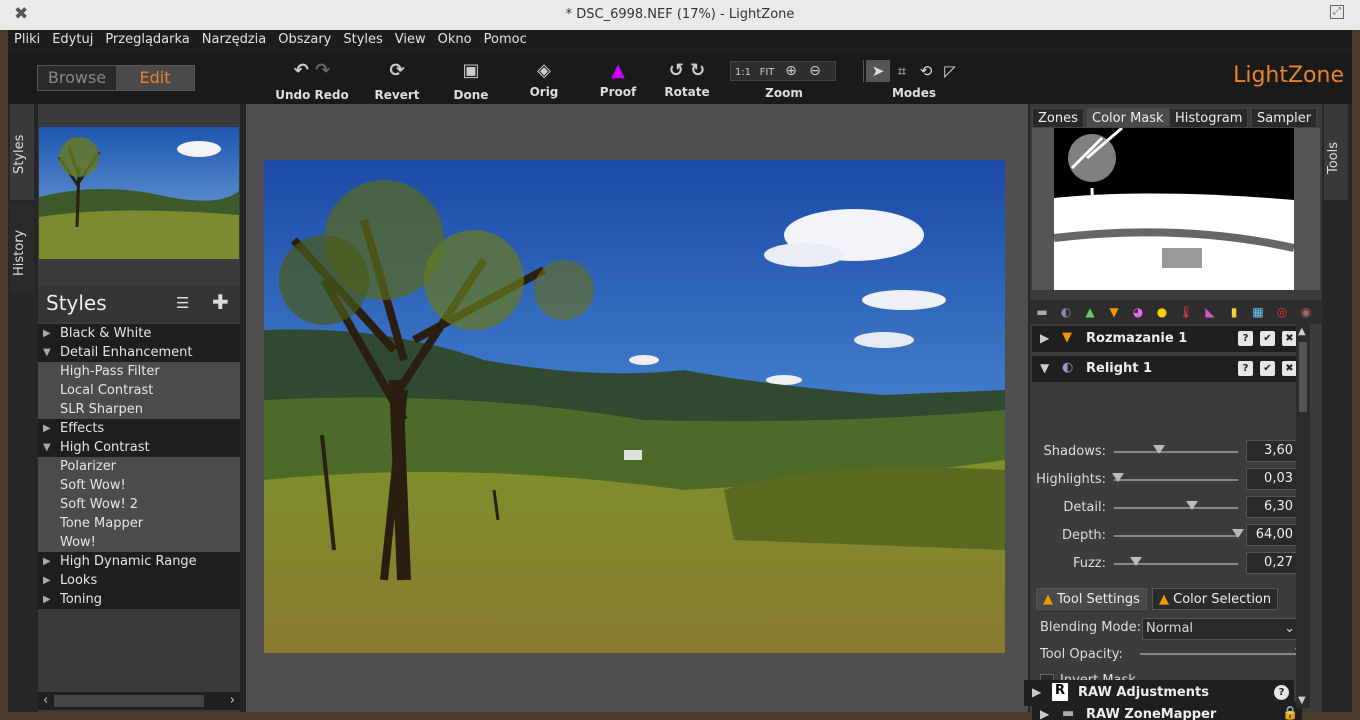 The width and height of the screenshot is (1360, 720). I want to click on style-category: ▶ Toning, so click(139, 599).